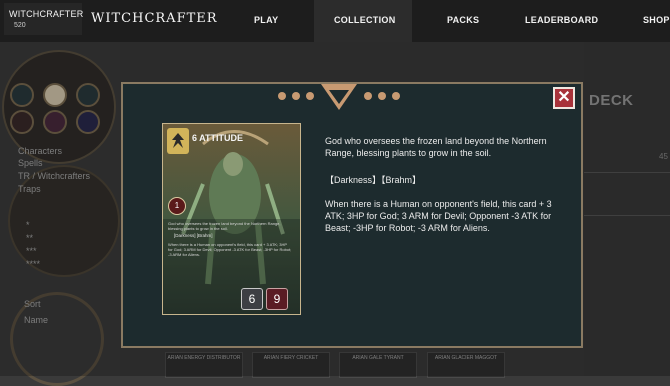 The image size is (670, 386). I want to click on user-profile-box, so click(43, 19).